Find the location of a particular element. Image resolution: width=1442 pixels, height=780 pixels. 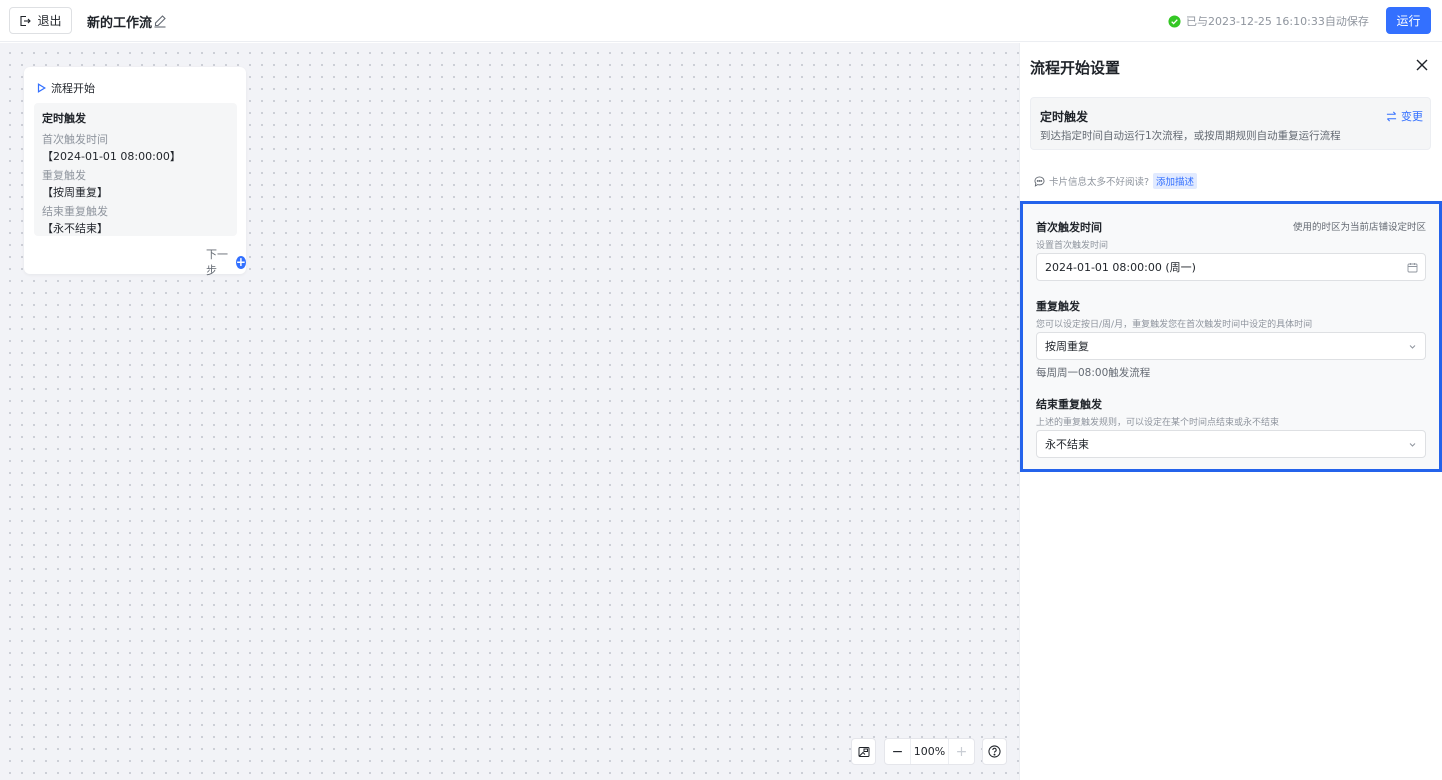

node-end-value: 【永不结束】 is located at coordinates (75, 228).